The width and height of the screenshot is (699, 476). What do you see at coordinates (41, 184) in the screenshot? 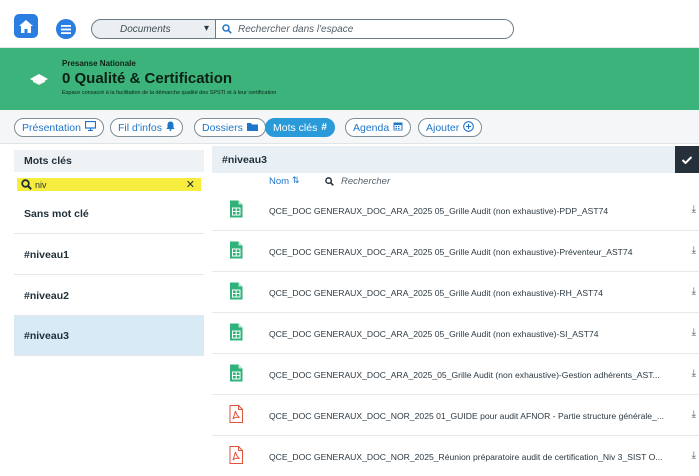
I see `keyword-filter-value: niv` at bounding box center [41, 184].